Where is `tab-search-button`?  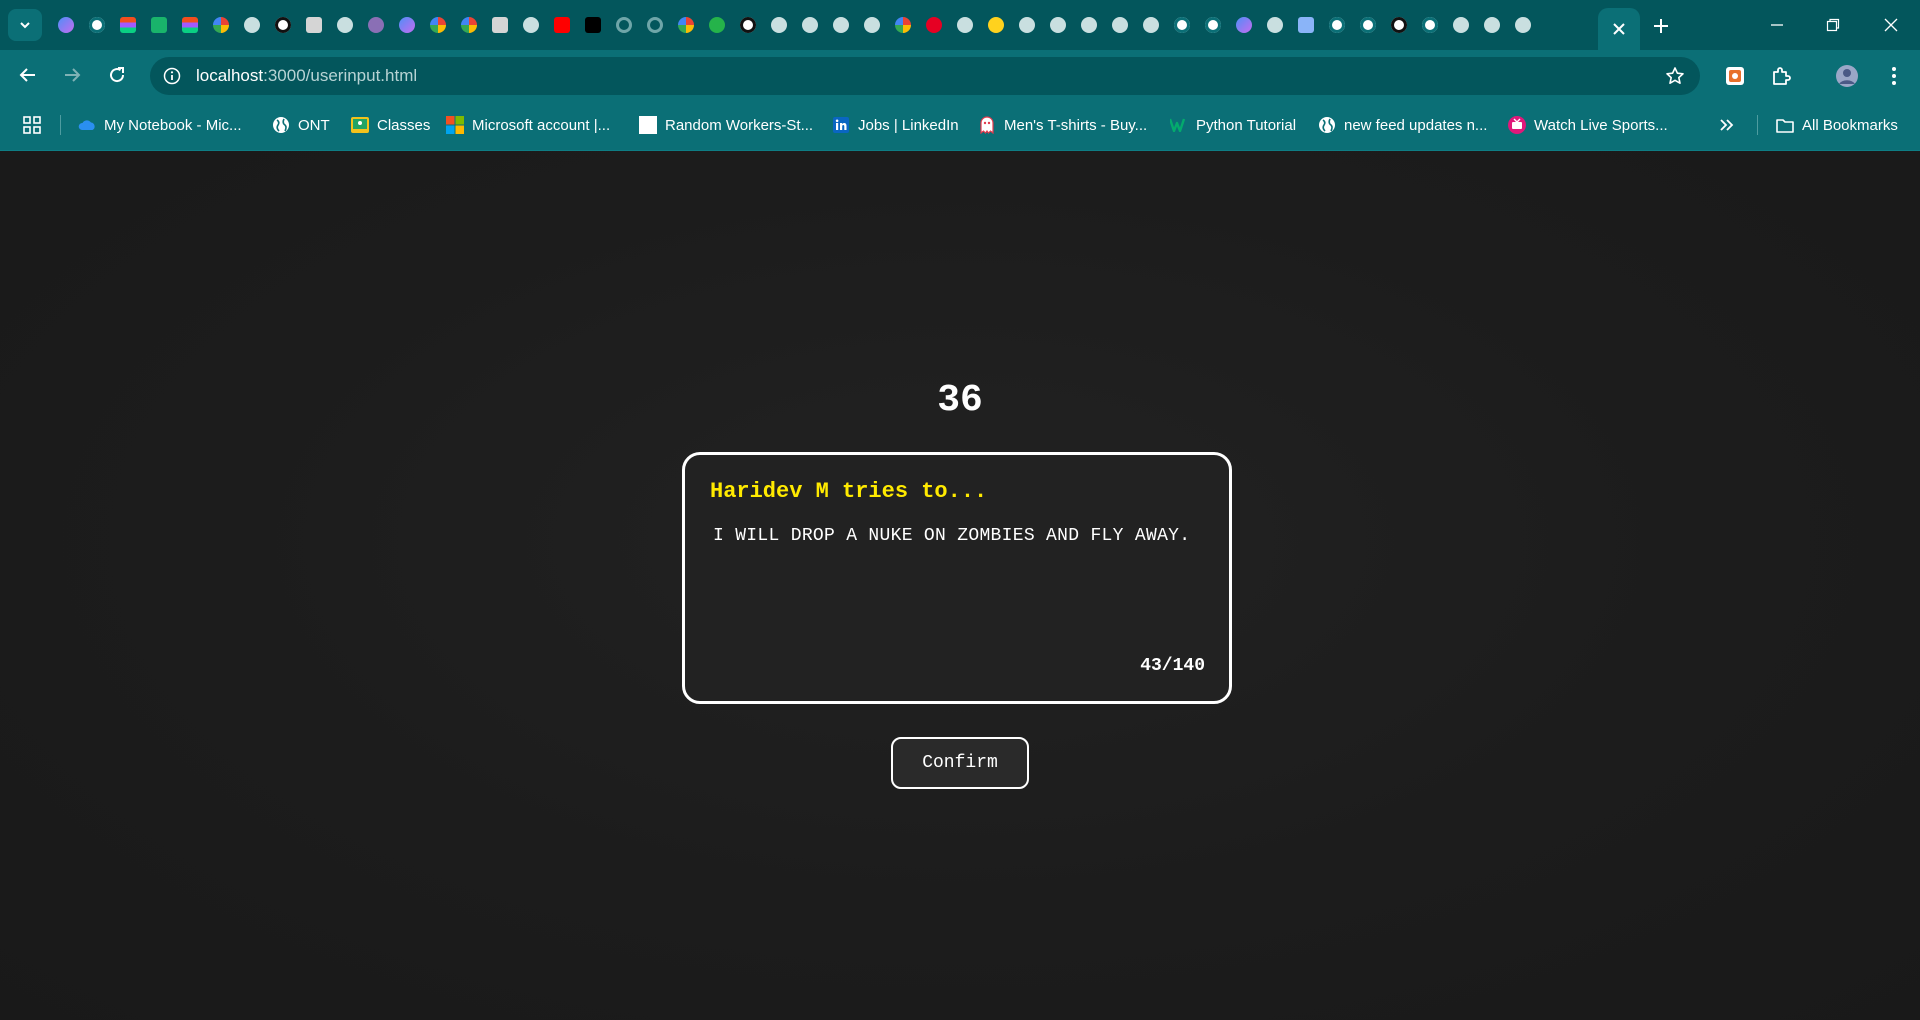 tab-search-button is located at coordinates (25, 25).